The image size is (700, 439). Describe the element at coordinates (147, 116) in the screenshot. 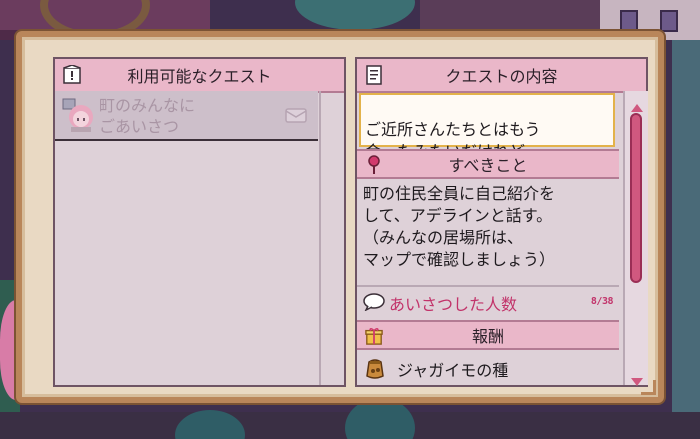

I see `quest-title: 町のみんなに ごあいさつ` at that location.